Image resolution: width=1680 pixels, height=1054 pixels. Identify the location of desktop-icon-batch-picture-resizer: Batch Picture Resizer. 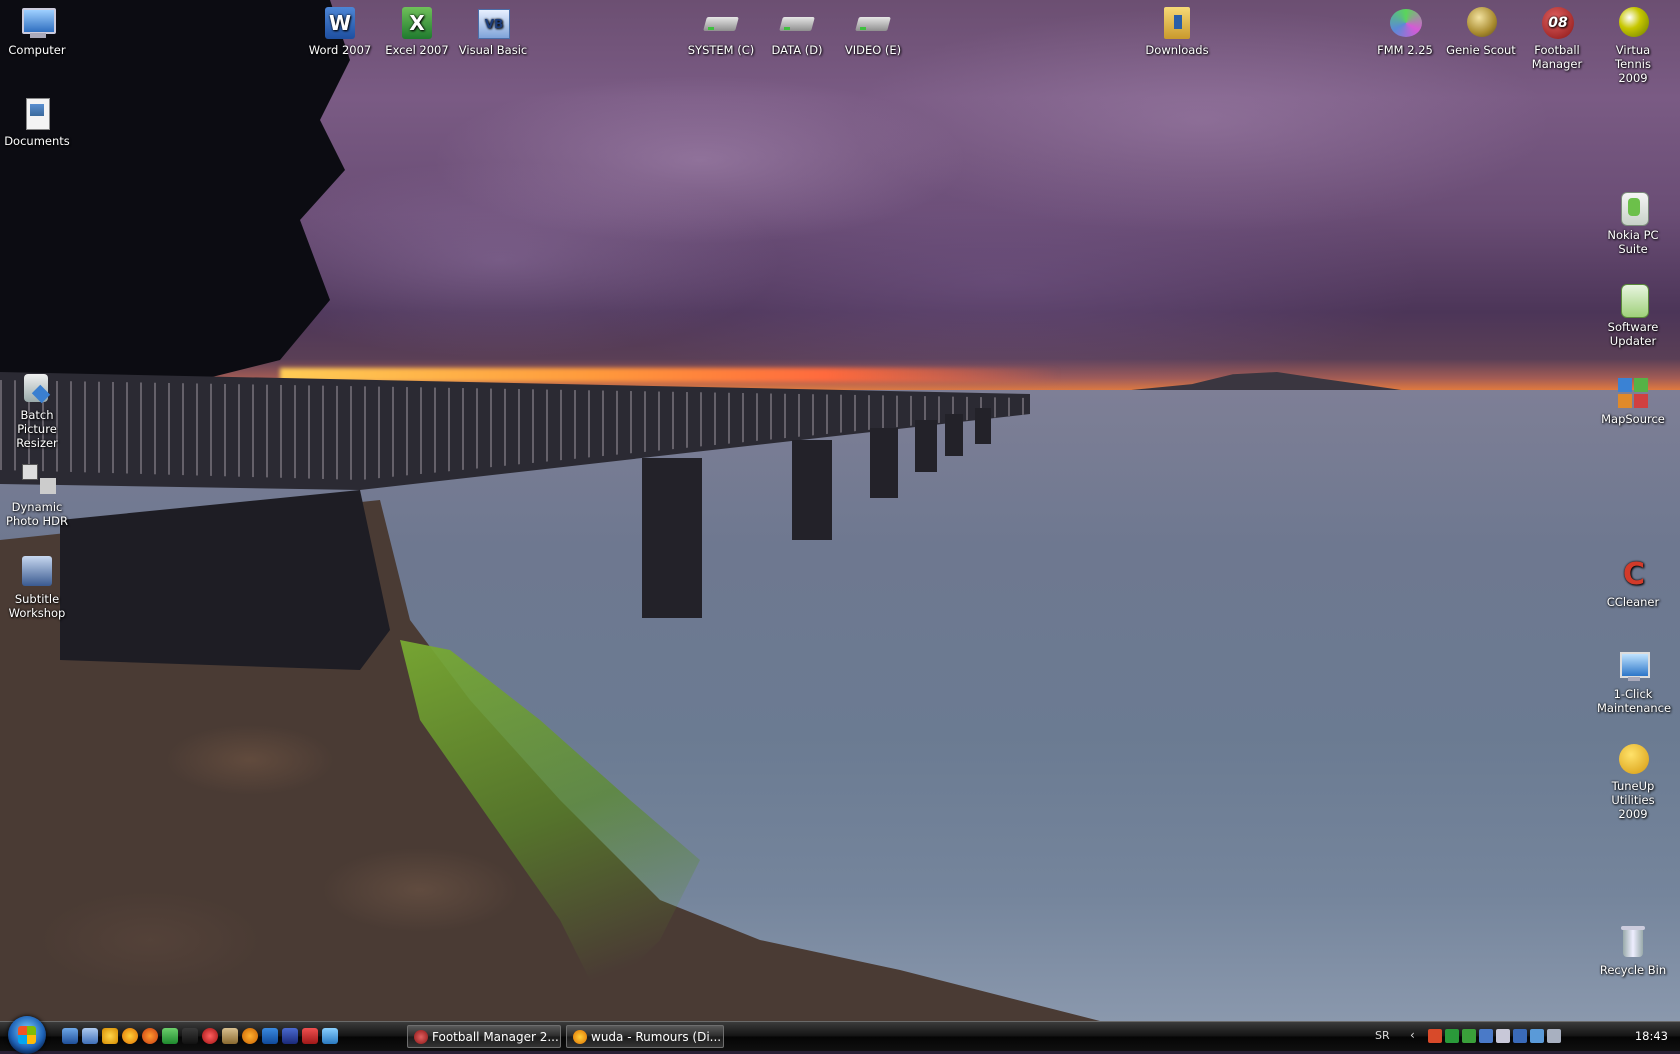
(37, 410).